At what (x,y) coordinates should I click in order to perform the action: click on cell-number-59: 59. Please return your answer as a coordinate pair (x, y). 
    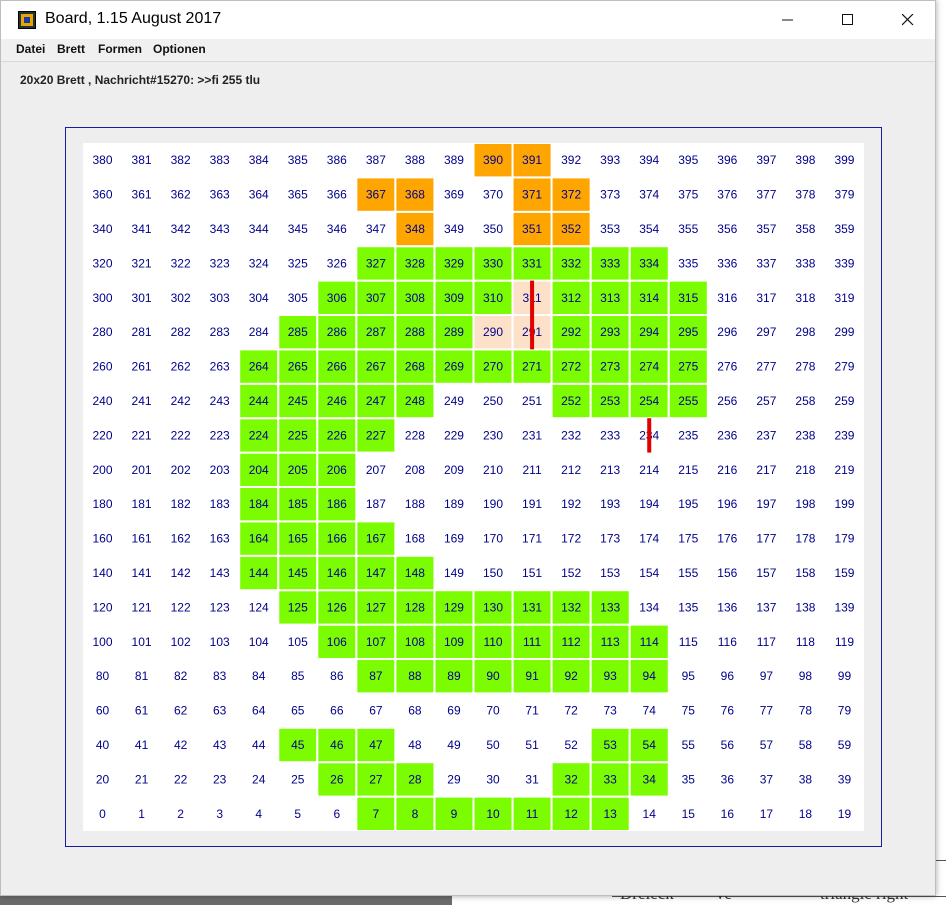
    Looking at the image, I should click on (845, 745).